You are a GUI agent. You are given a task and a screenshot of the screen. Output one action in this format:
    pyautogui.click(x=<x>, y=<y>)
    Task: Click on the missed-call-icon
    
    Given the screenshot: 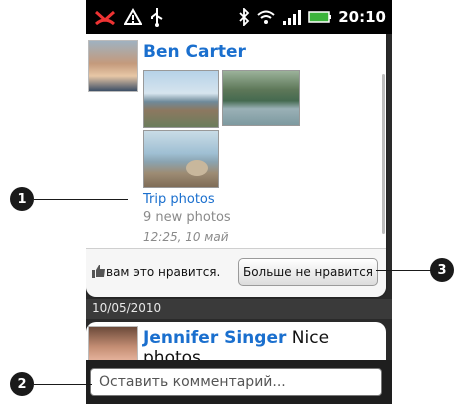 What is the action you would take?
    pyautogui.click(x=105, y=18)
    